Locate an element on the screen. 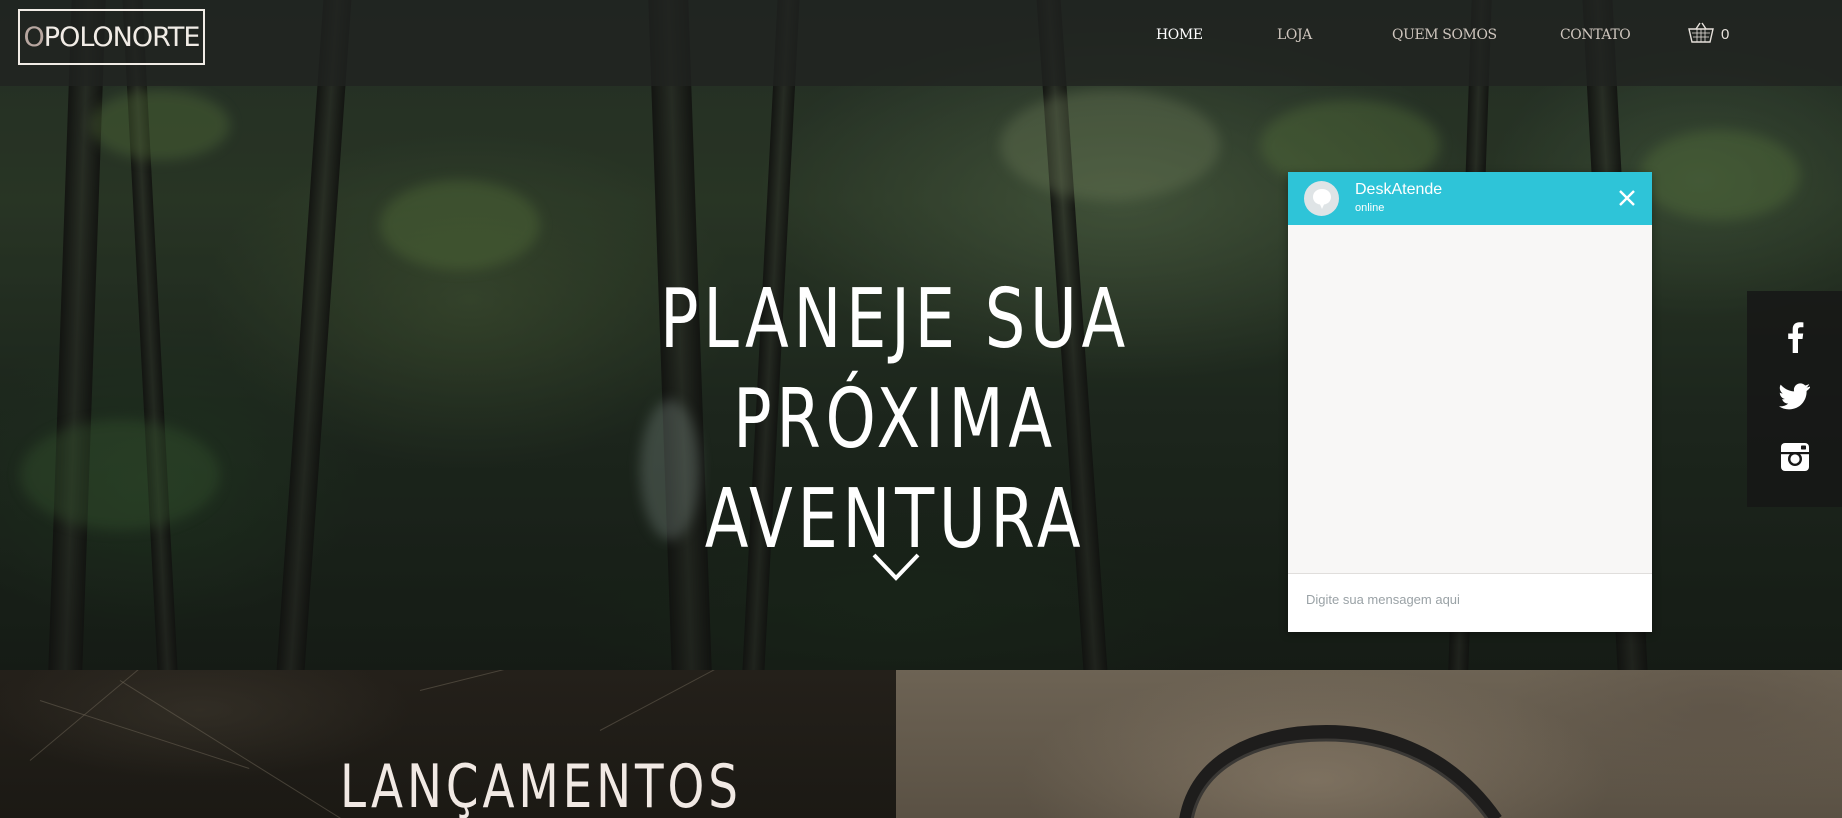 Image resolution: width=1842 pixels, height=818 pixels. chevron-down-icon is located at coordinates (896, 567).